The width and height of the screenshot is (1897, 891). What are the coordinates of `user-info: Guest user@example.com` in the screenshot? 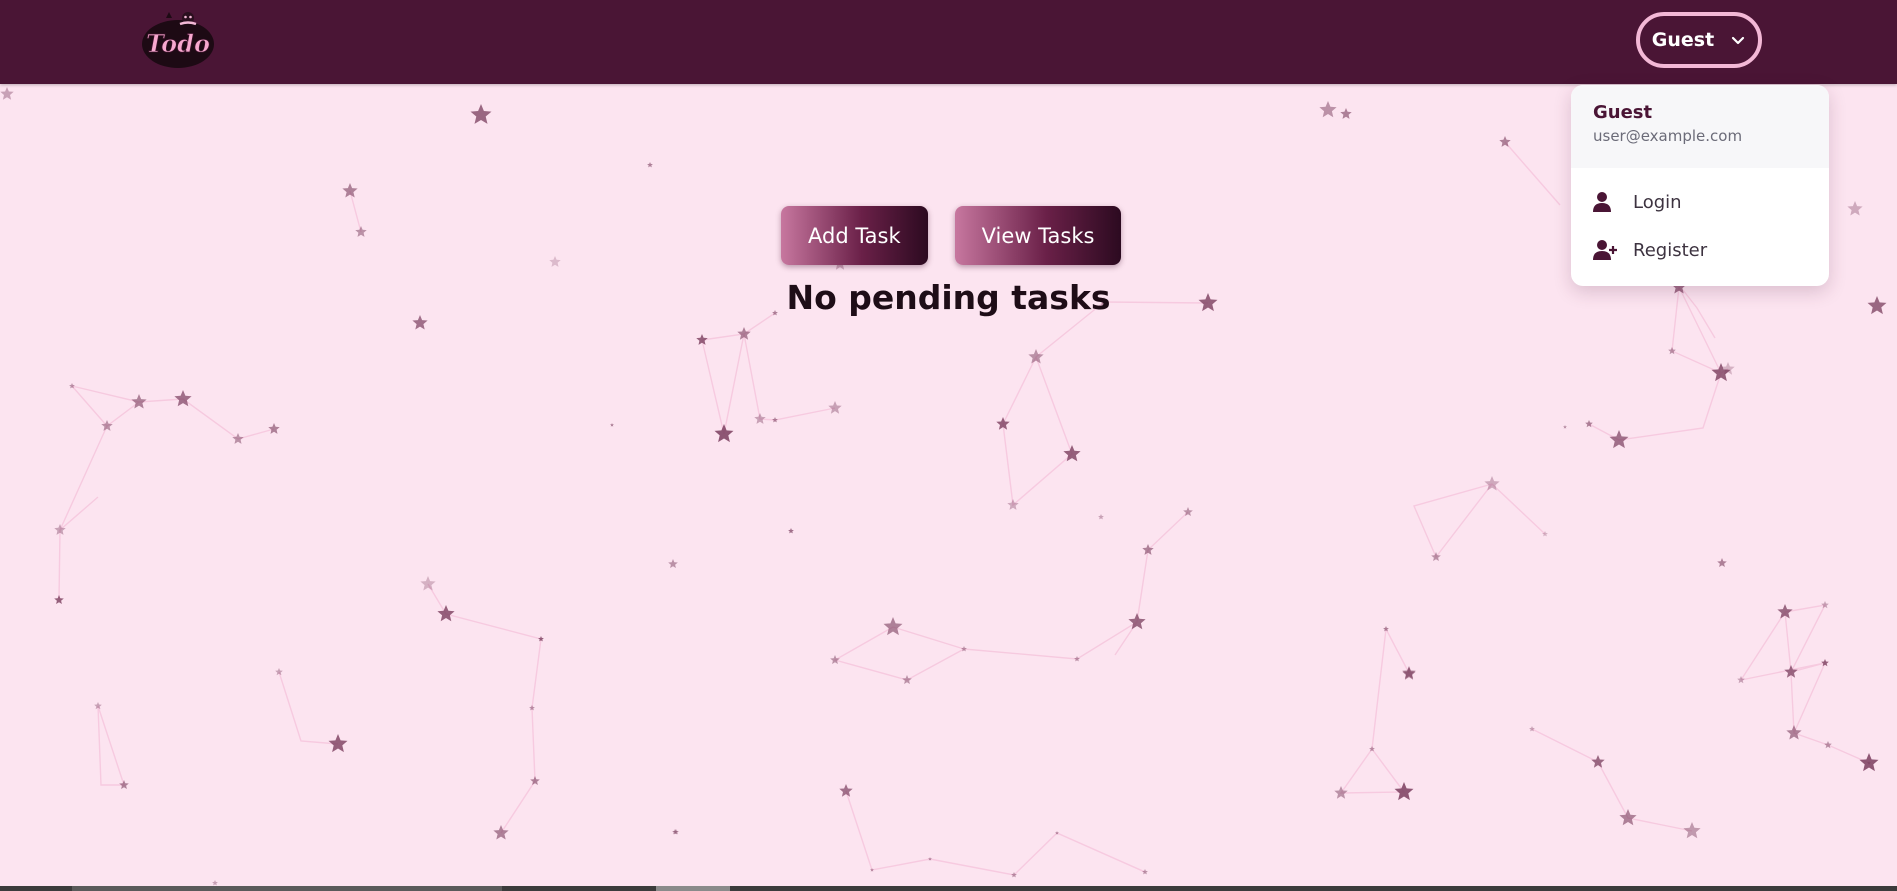 It's located at (1700, 126).